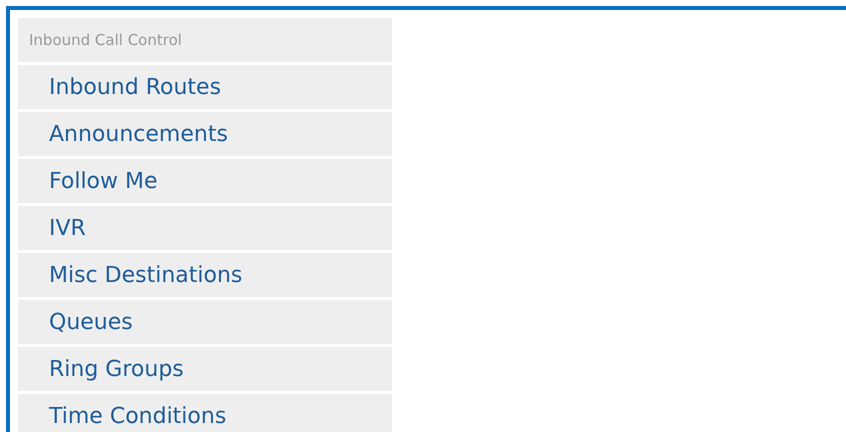  Describe the element at coordinates (205, 134) in the screenshot. I see `menu-item: Announcements` at that location.